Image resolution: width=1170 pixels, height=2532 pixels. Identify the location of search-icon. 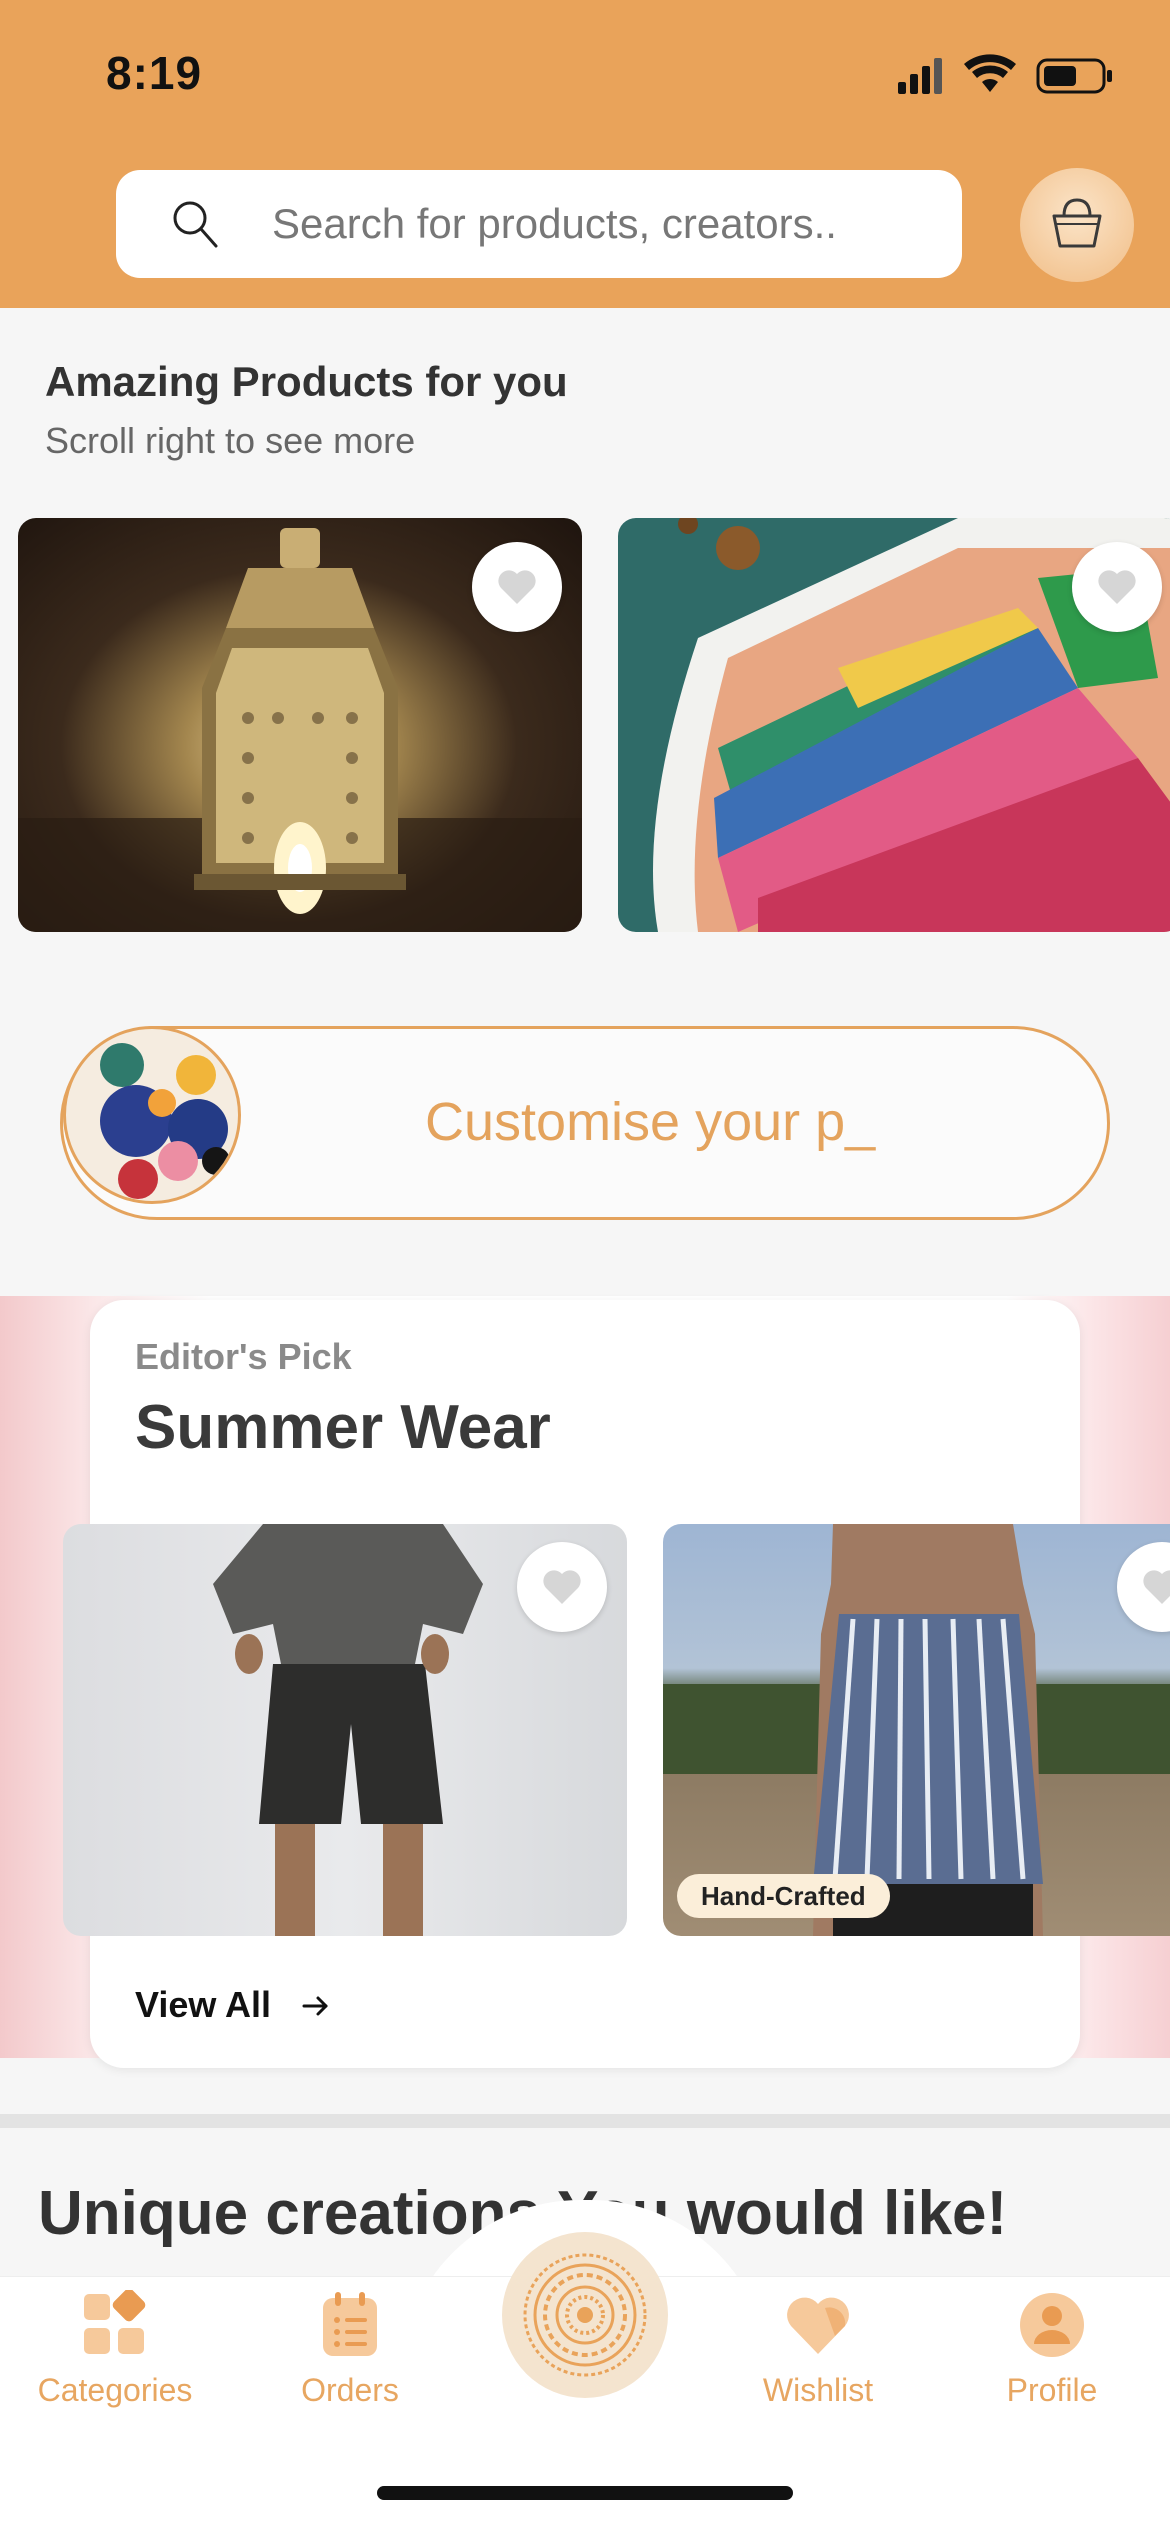
(195, 224).